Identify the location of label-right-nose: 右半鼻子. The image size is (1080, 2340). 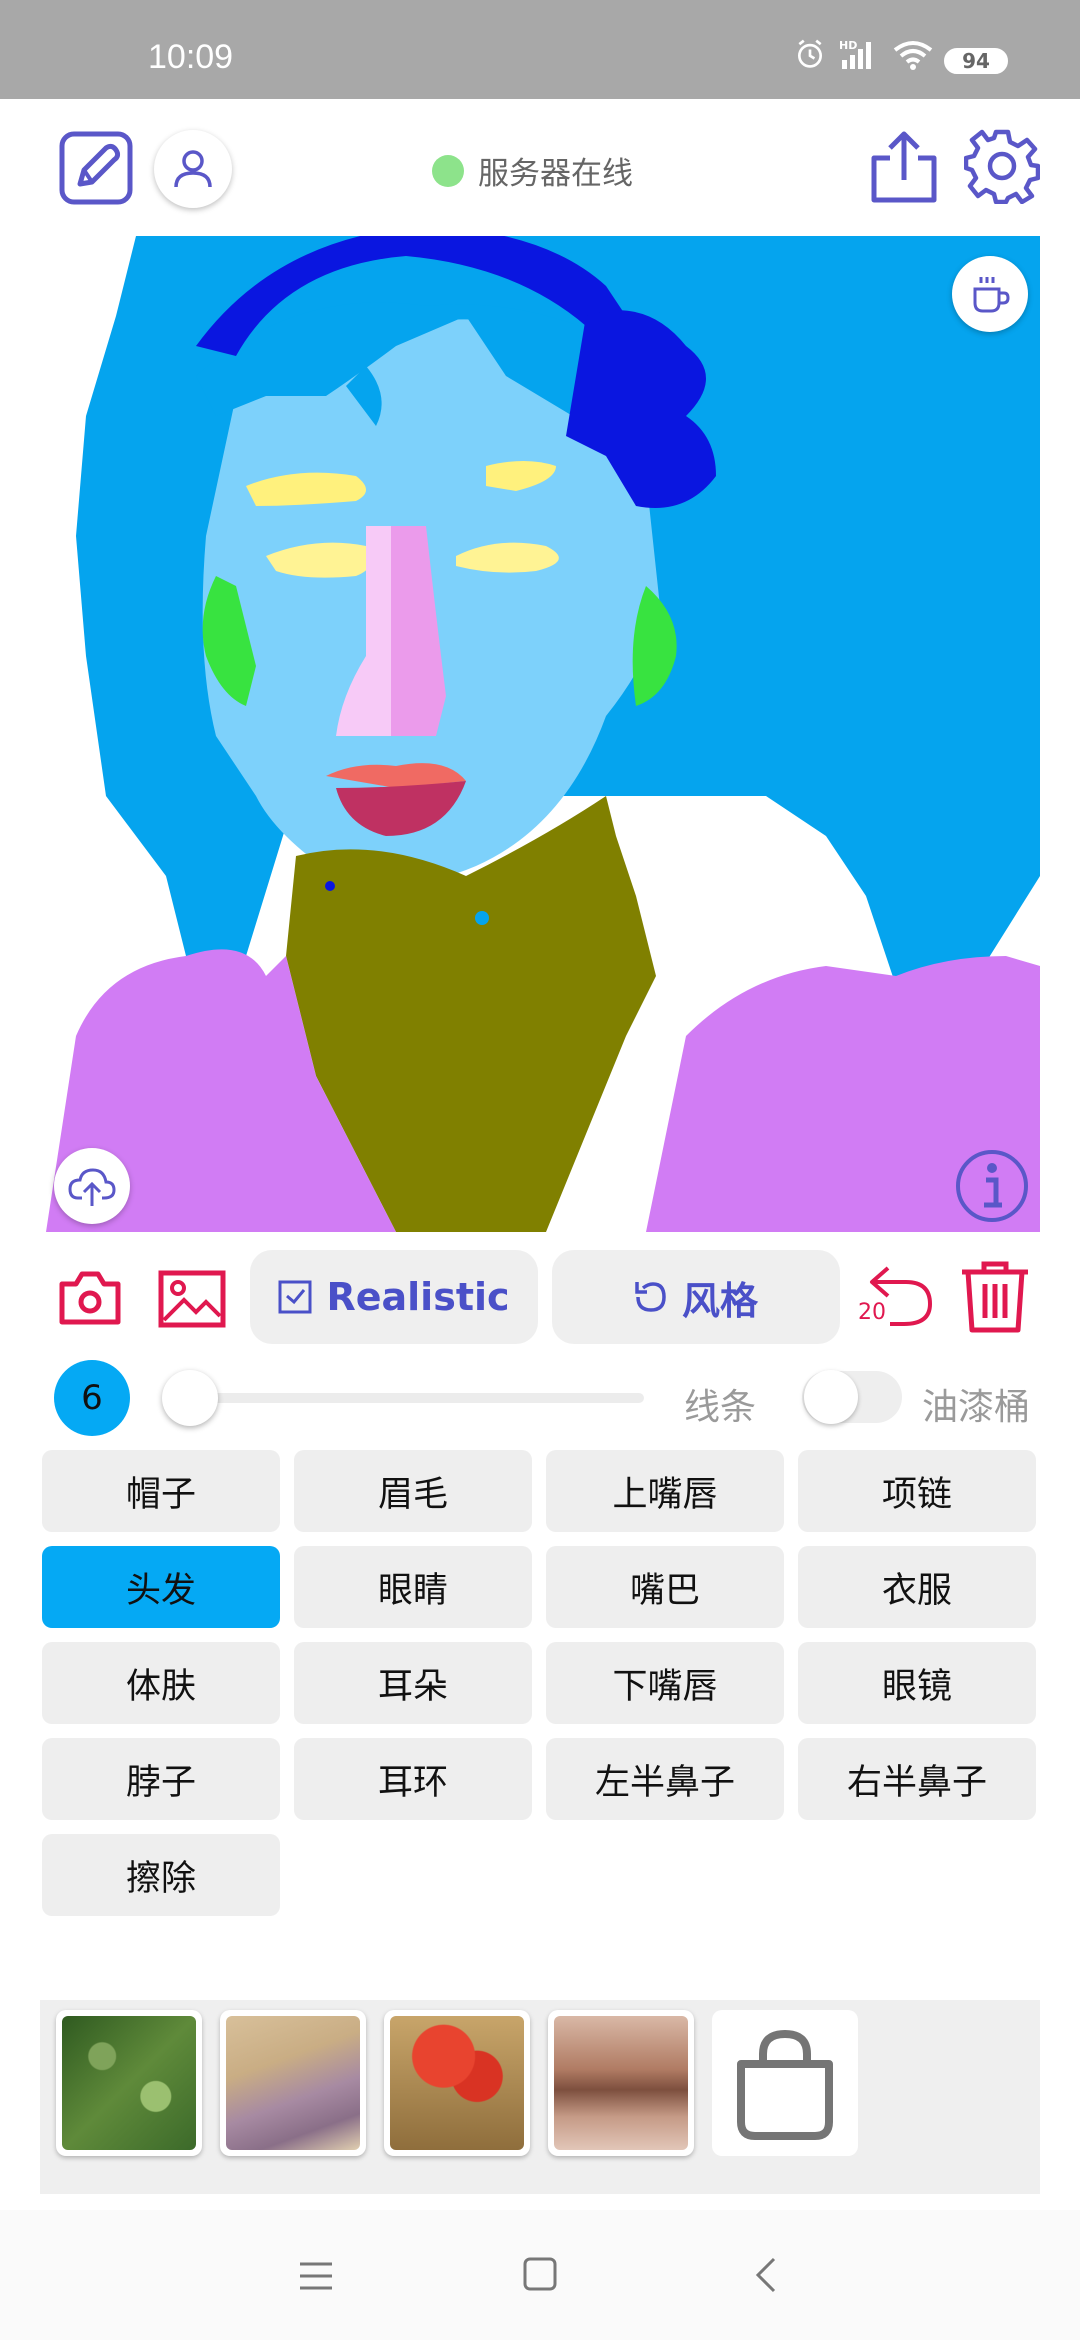
(917, 1779).